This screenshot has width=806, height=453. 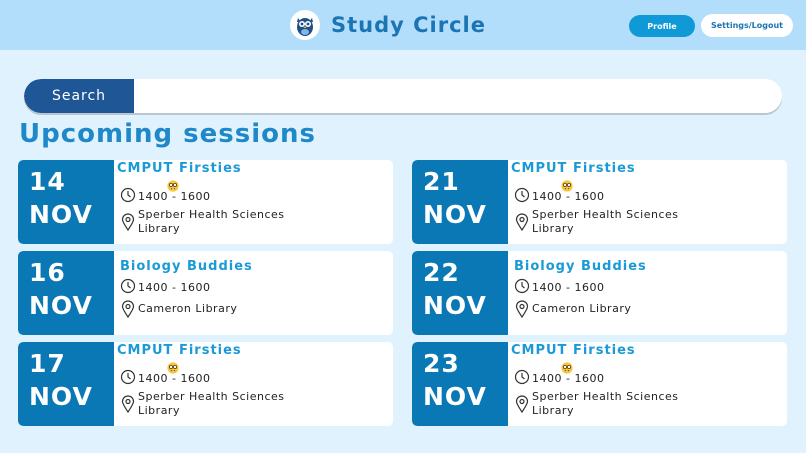 I want to click on session-date: 17 NOV, so click(x=66, y=384).